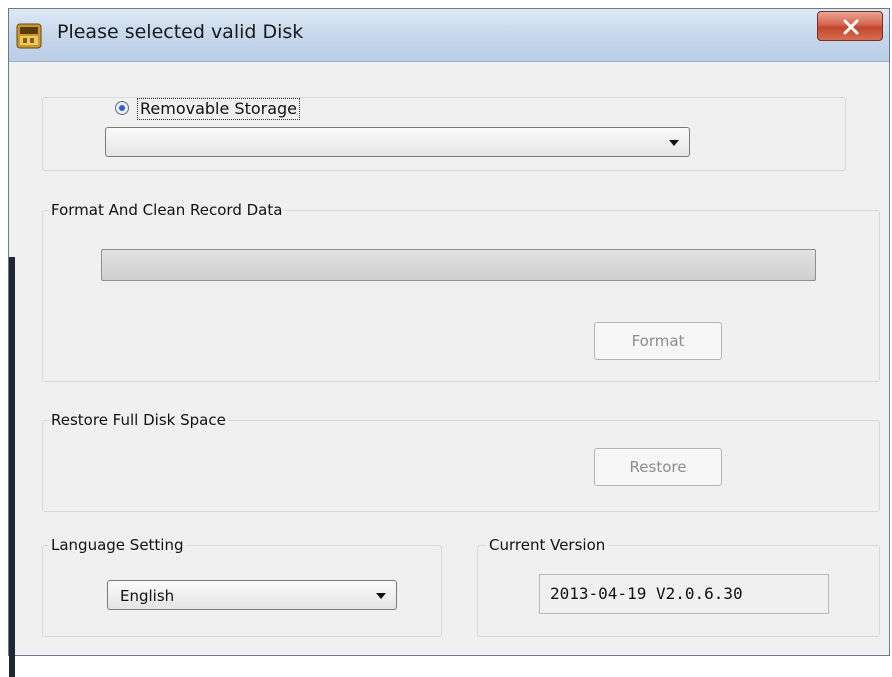 This screenshot has width=892, height=677. Describe the element at coordinates (458, 265) in the screenshot. I see `format-progress-bar` at that location.